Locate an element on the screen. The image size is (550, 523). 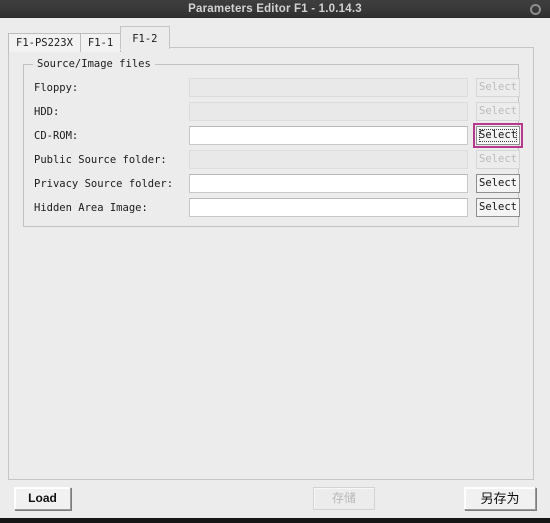
select-button-cdrom-label: Select is located at coordinates (498, 135).